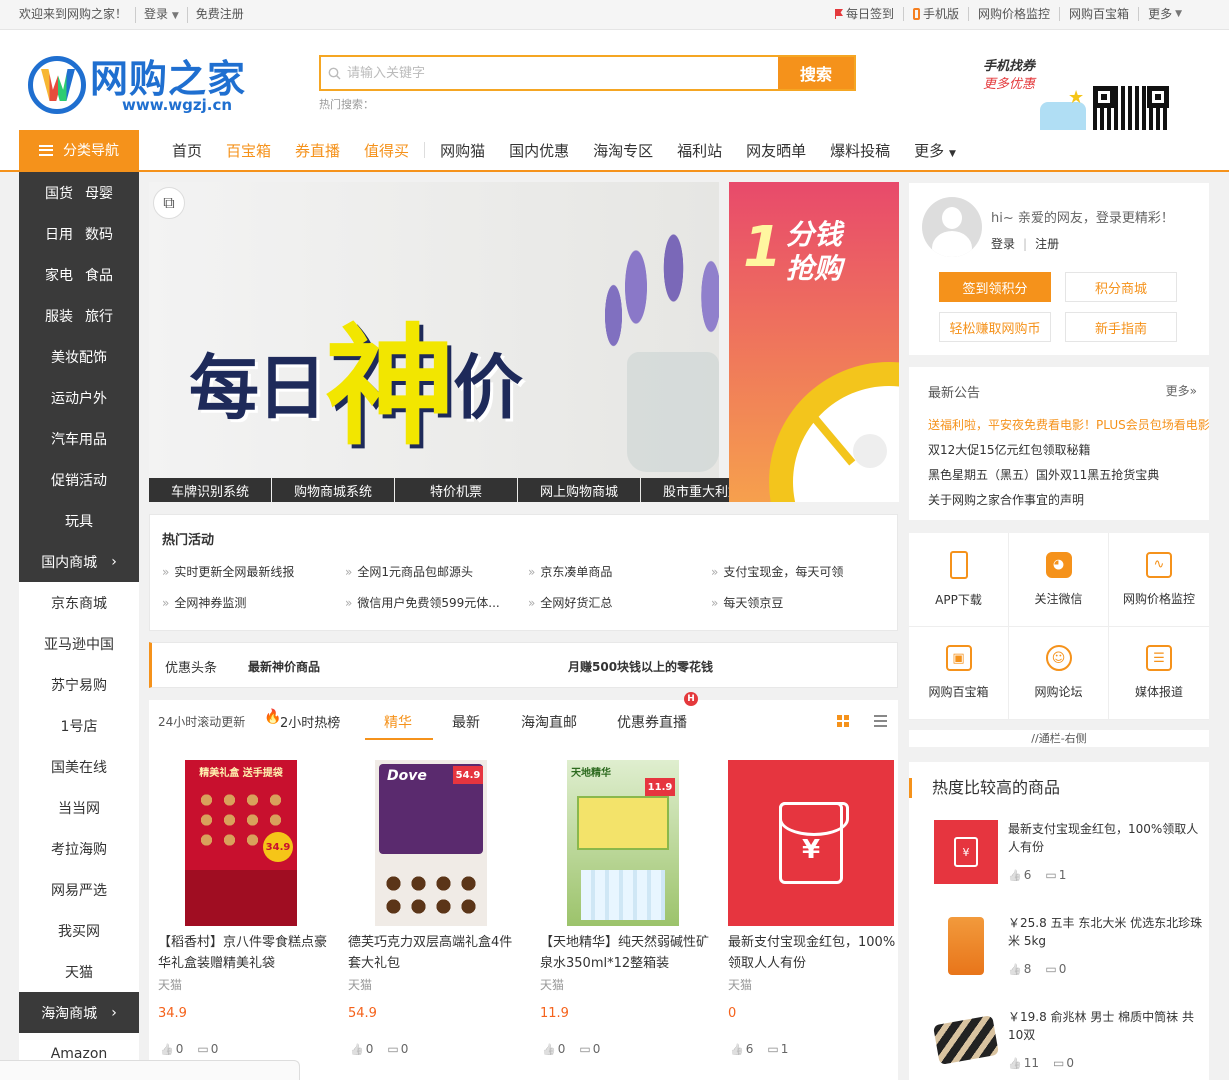 This screenshot has width=1229, height=1080. What do you see at coordinates (59, 275) in the screenshot?
I see `sidebar-item: 家电` at bounding box center [59, 275].